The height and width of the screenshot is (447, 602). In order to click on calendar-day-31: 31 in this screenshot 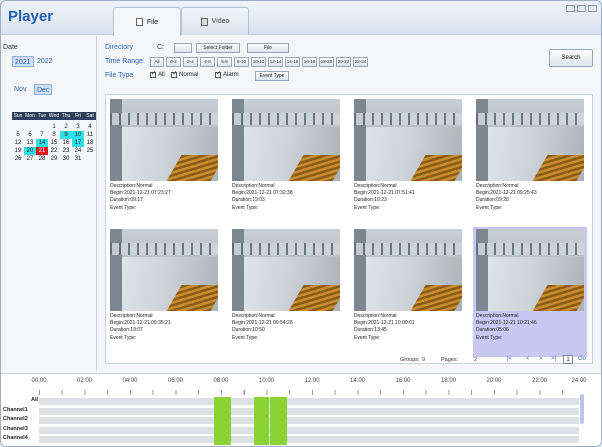, I will do `click(78, 159)`.